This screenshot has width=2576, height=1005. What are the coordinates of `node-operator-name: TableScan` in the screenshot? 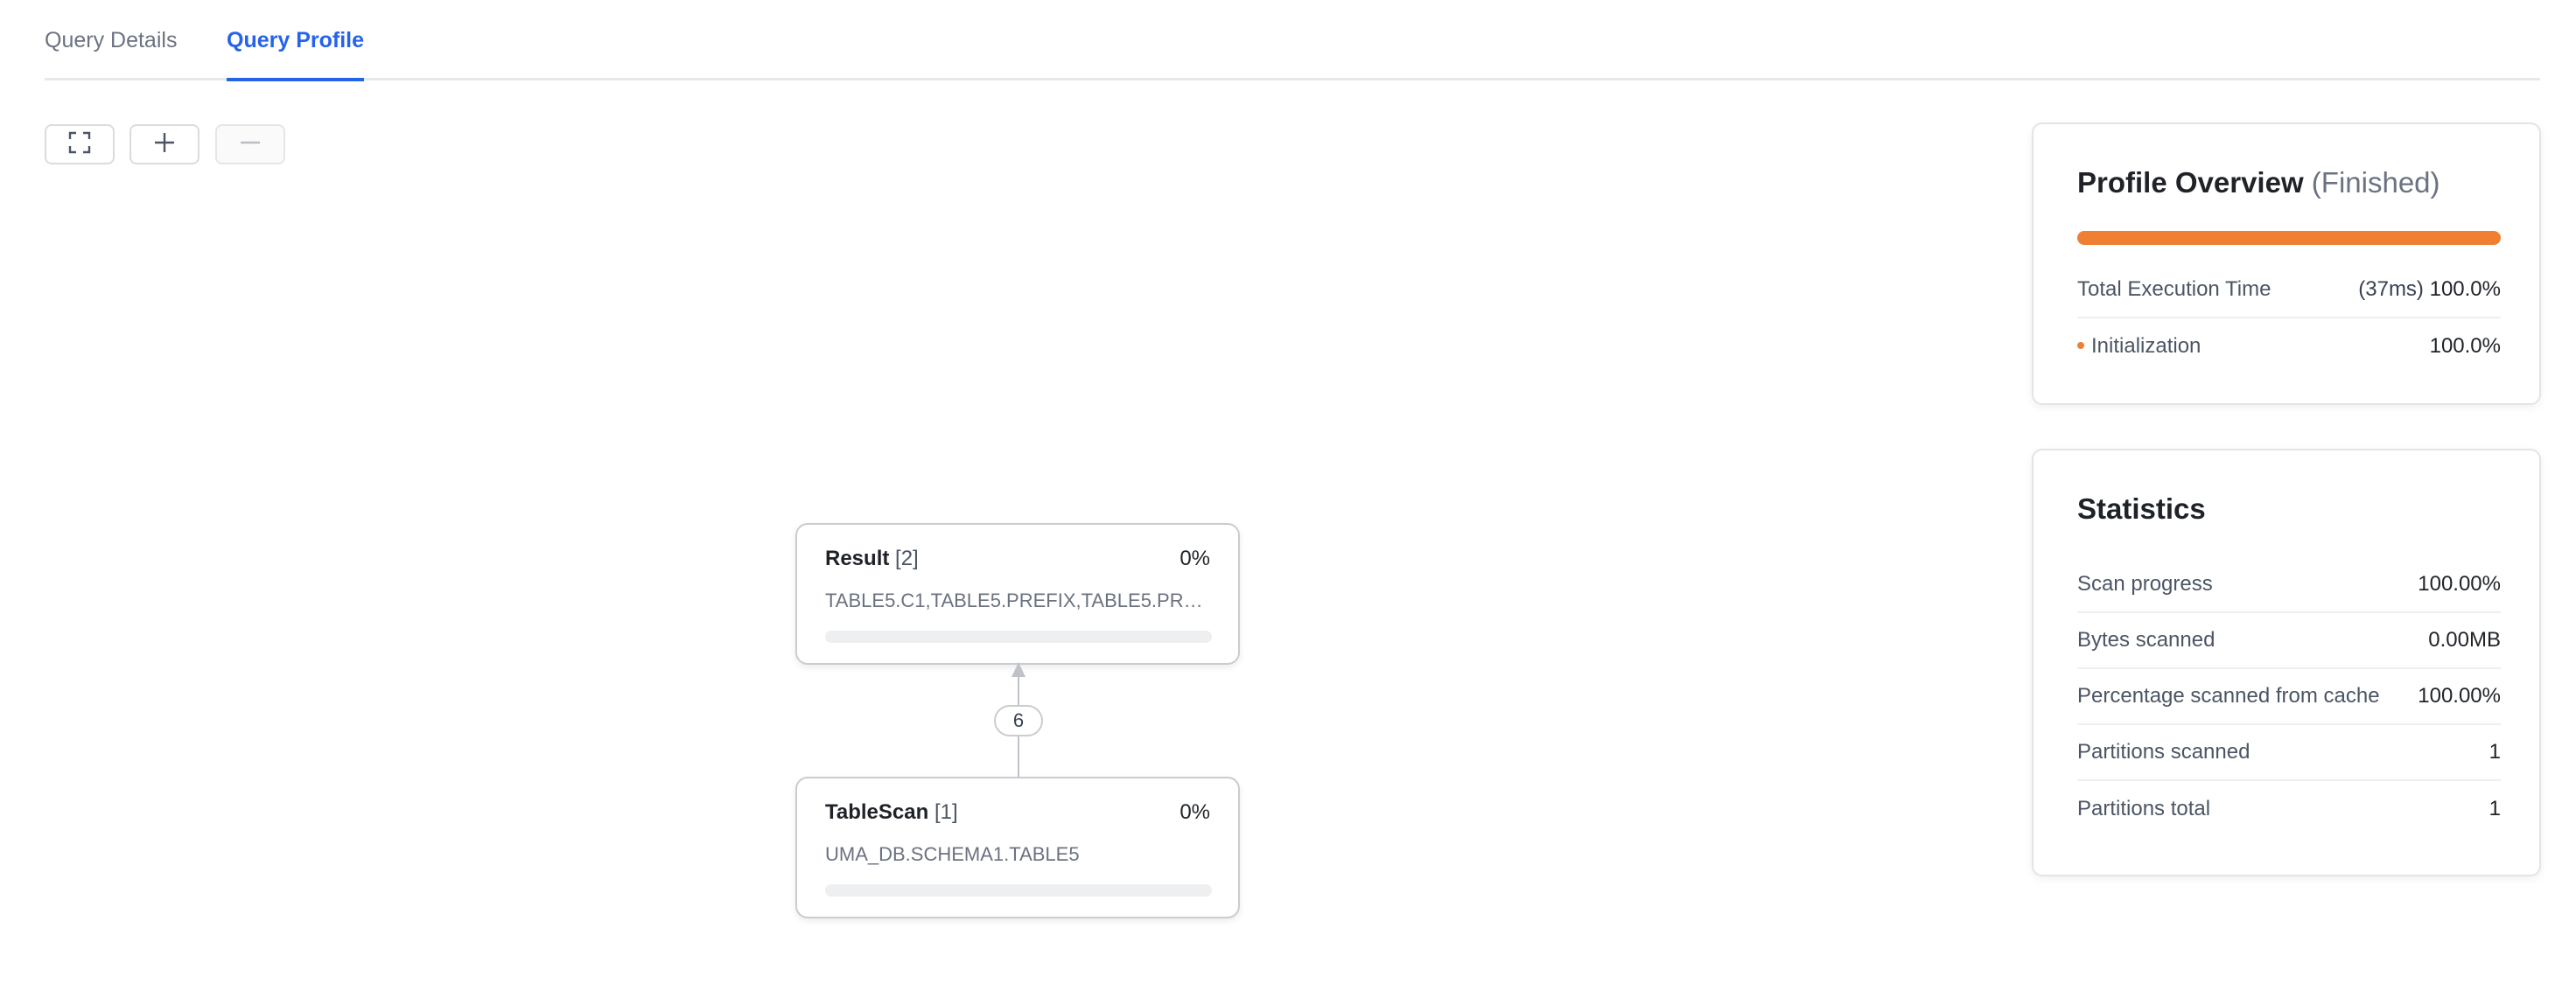 It's located at (877, 812).